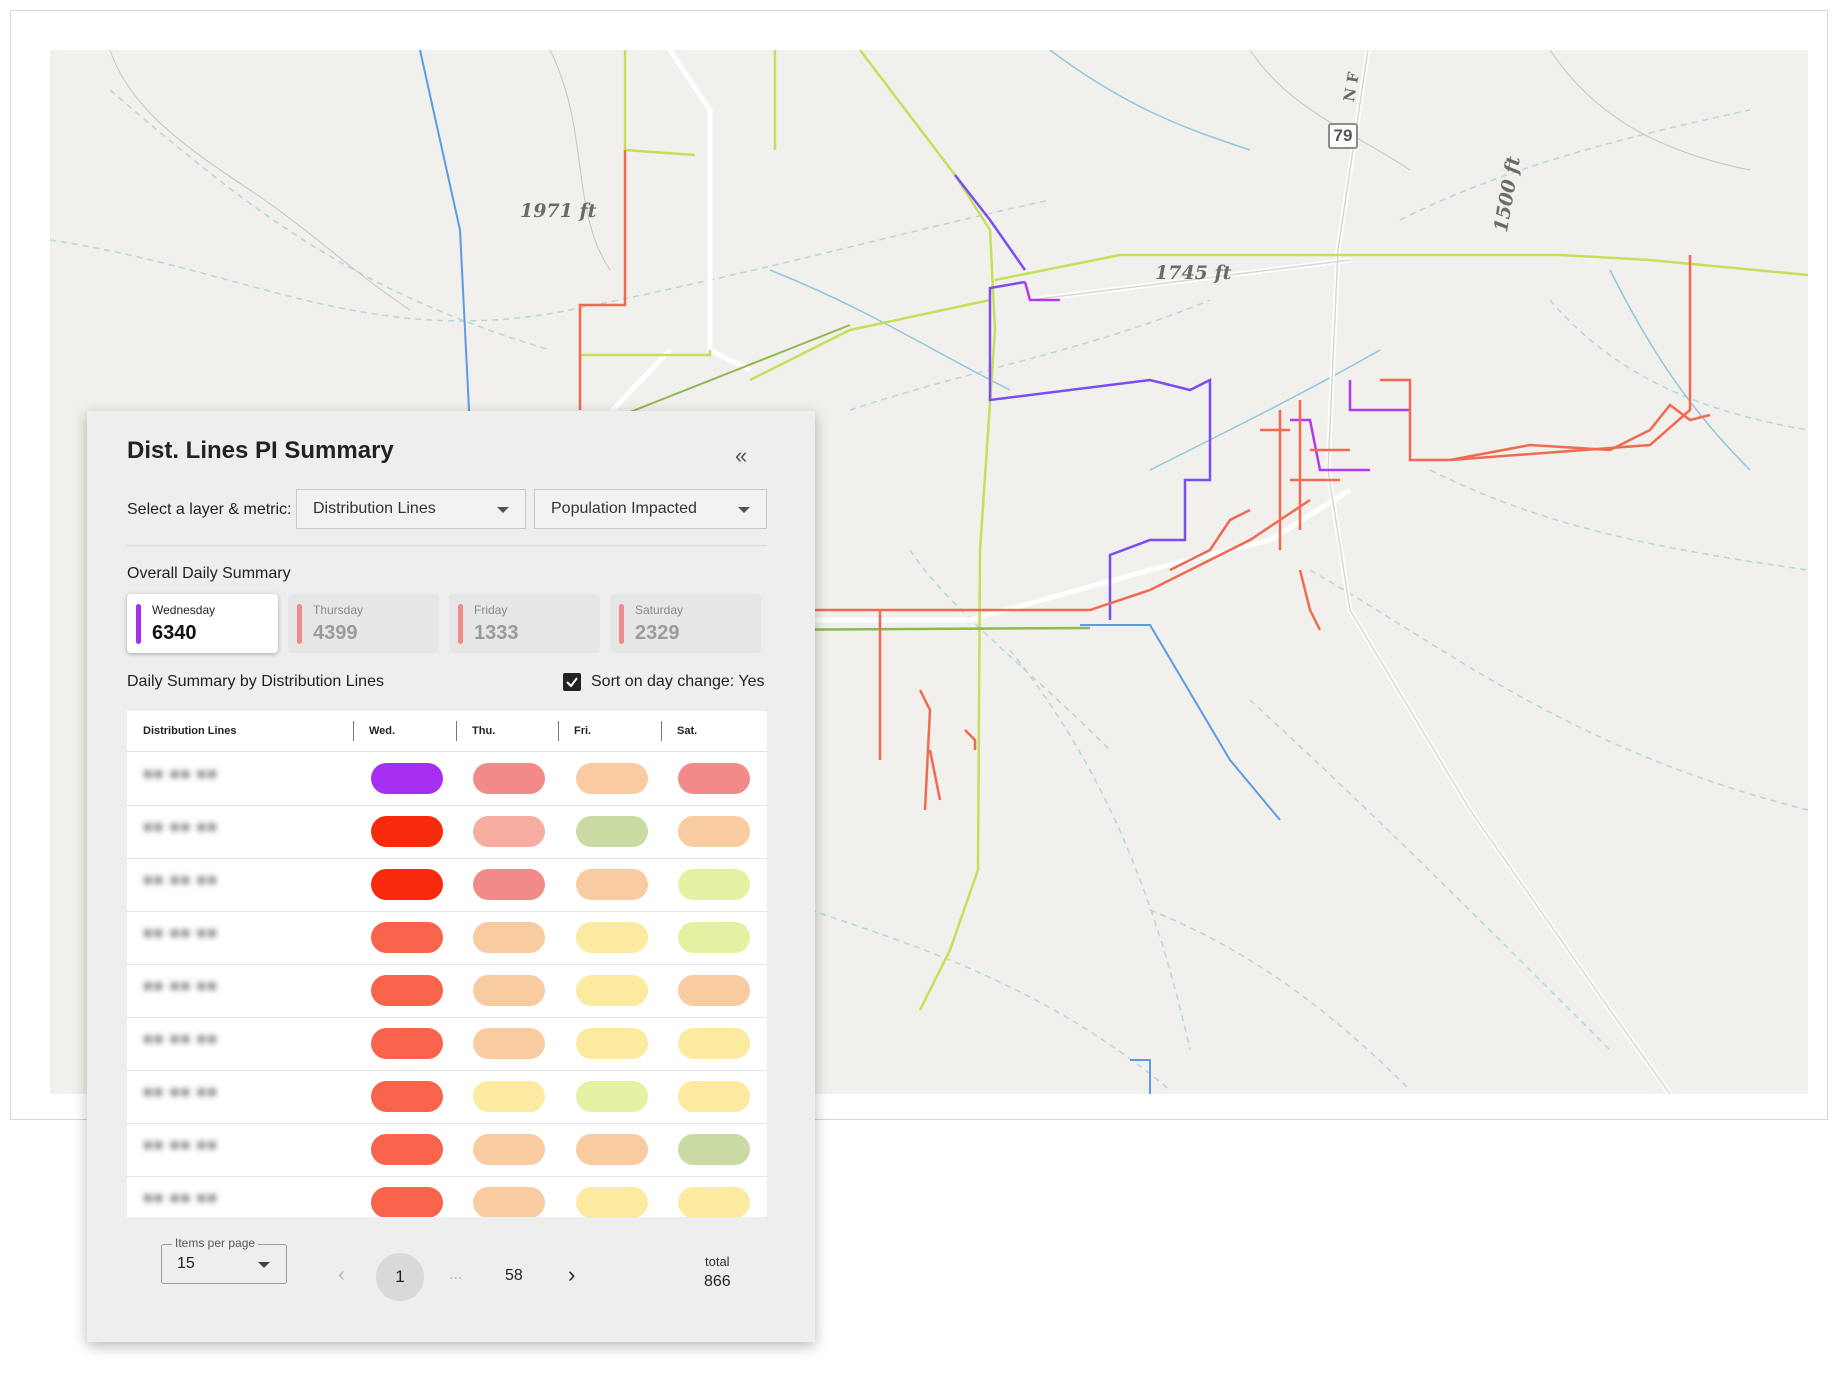  What do you see at coordinates (572, 682) in the screenshot?
I see `sort-checkbox` at bounding box center [572, 682].